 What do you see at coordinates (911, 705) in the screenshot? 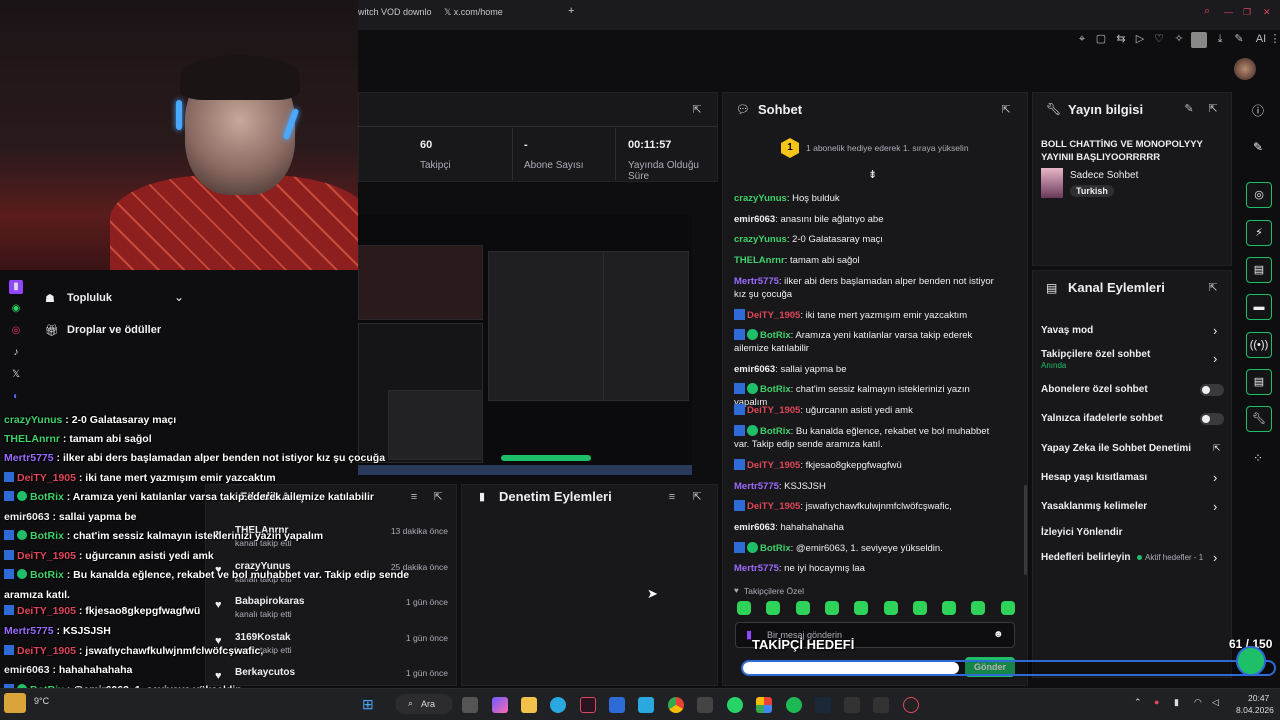
I see `obs-icon` at bounding box center [911, 705].